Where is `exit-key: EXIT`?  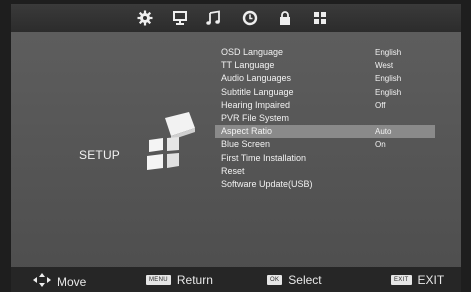
exit-key: EXIT is located at coordinates (401, 280).